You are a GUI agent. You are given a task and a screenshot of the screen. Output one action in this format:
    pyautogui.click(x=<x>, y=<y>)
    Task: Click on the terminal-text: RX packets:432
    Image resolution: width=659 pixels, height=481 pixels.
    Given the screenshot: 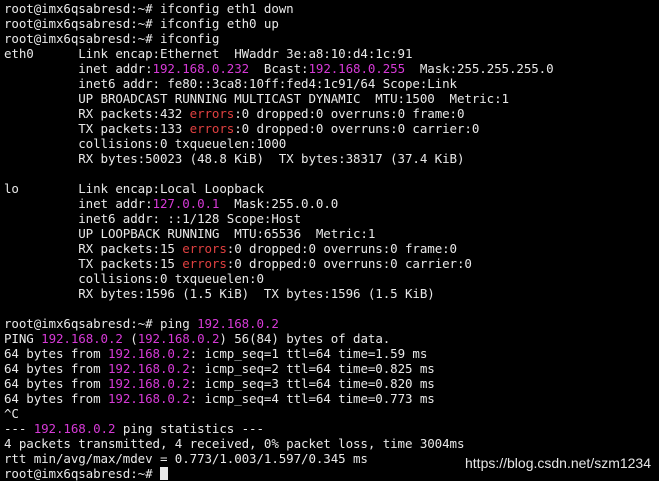 What is the action you would take?
    pyautogui.click(x=97, y=113)
    